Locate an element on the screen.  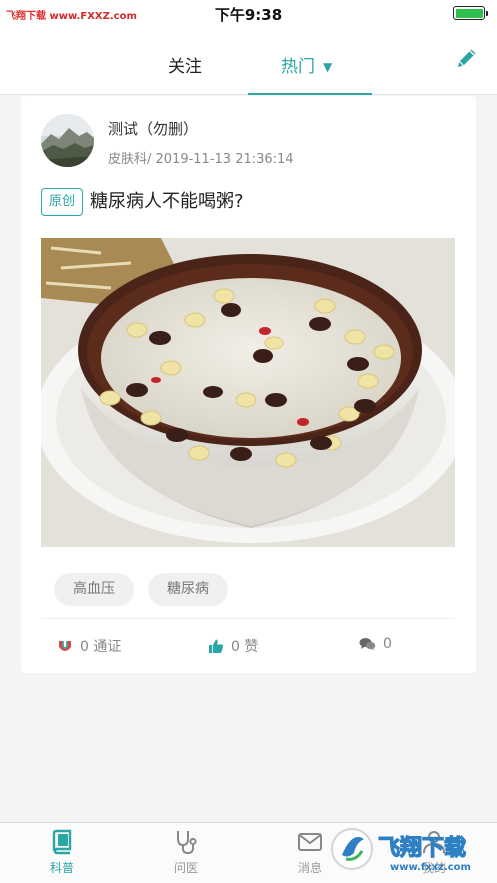
watermark-title: 飞翔下载 is located at coordinates (422, 848).